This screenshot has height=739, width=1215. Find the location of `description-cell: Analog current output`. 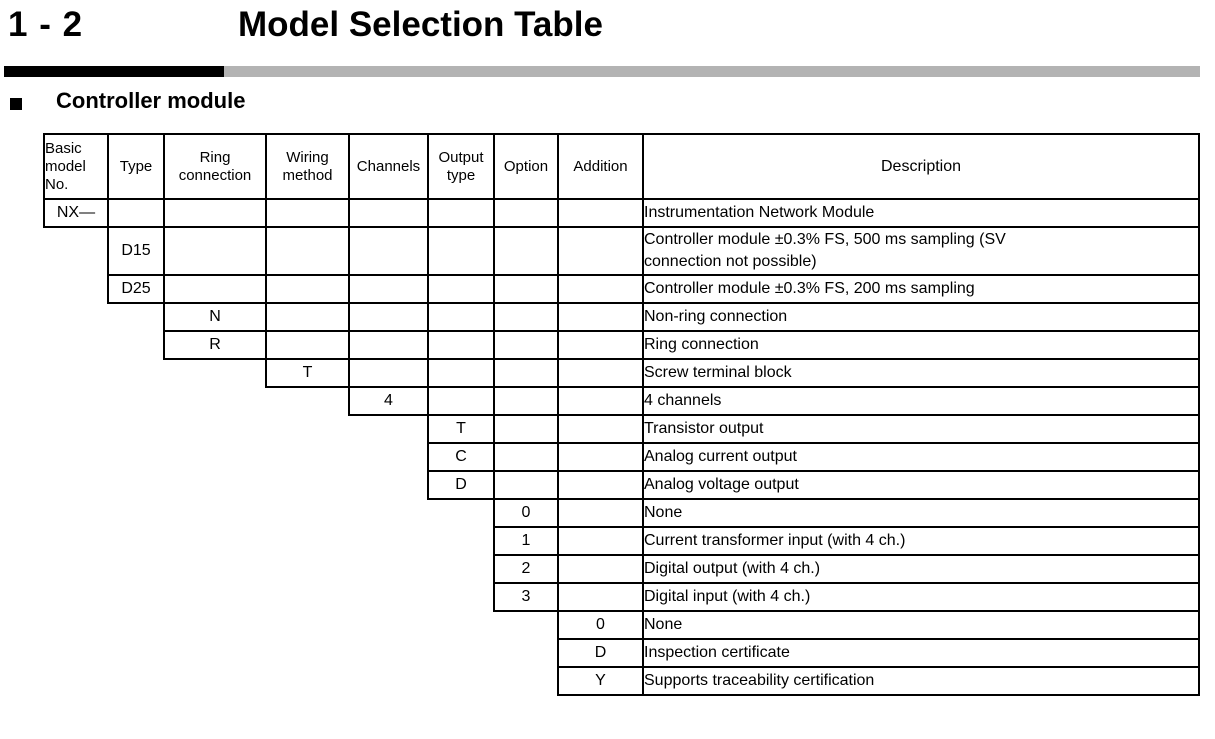

description-cell: Analog current output is located at coordinates (921, 457).